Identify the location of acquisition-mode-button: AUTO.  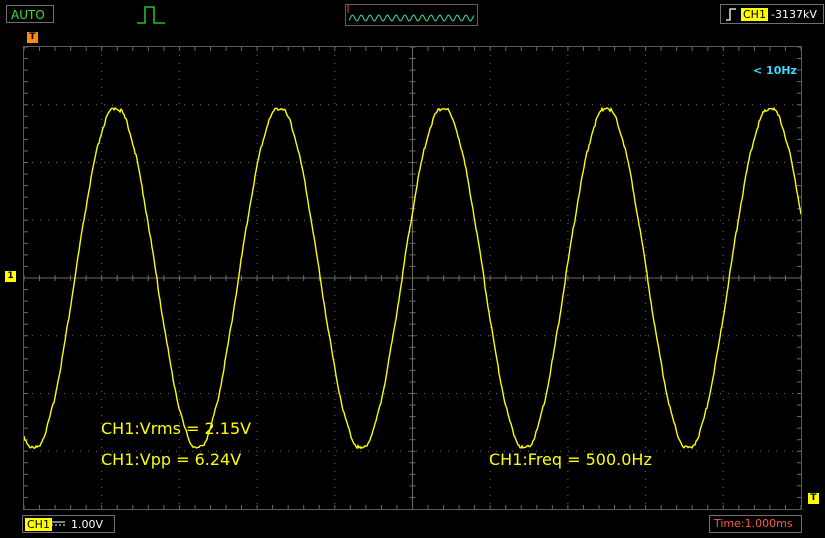
(30, 14).